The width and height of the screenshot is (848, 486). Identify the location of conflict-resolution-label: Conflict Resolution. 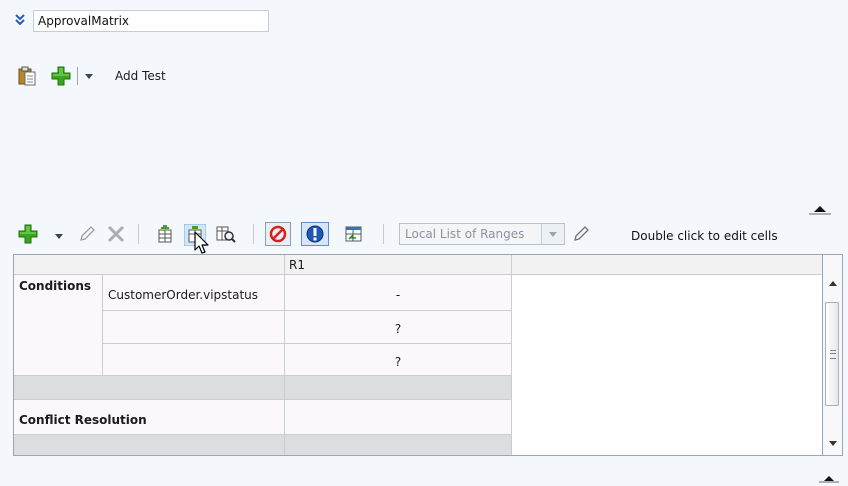
(149, 417).